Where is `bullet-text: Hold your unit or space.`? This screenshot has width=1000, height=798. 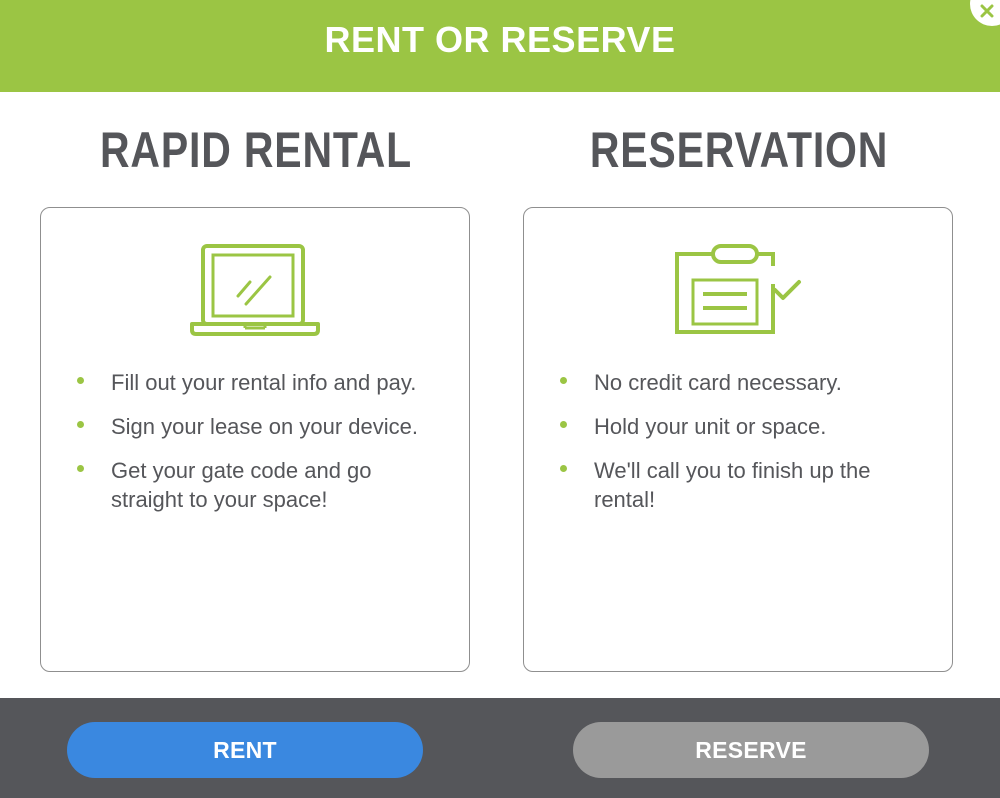
bullet-text: Hold your unit or space. is located at coordinates (710, 426).